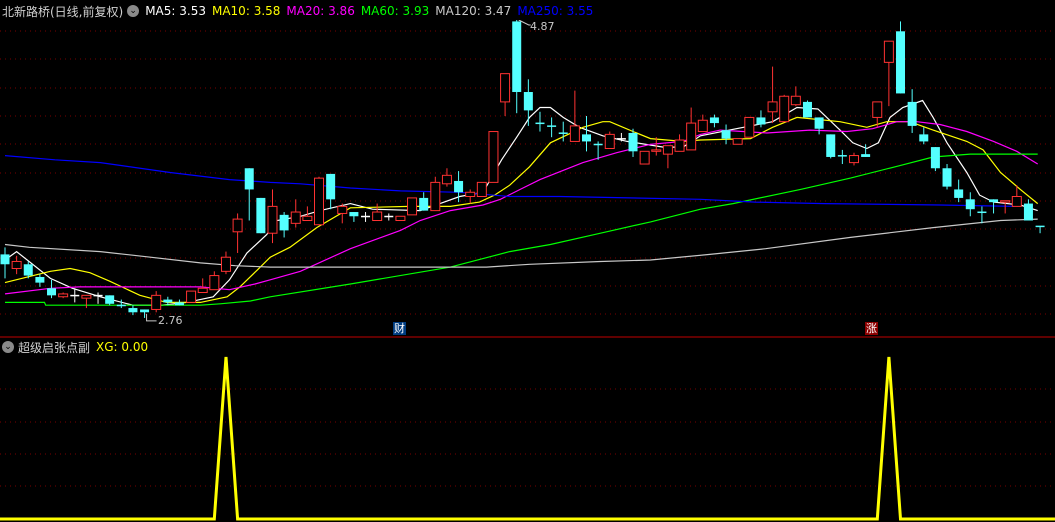 This screenshot has width=1055, height=522. Describe the element at coordinates (63, 11) in the screenshot. I see `stock-title: 北新路桥(日线,前复权)` at that location.